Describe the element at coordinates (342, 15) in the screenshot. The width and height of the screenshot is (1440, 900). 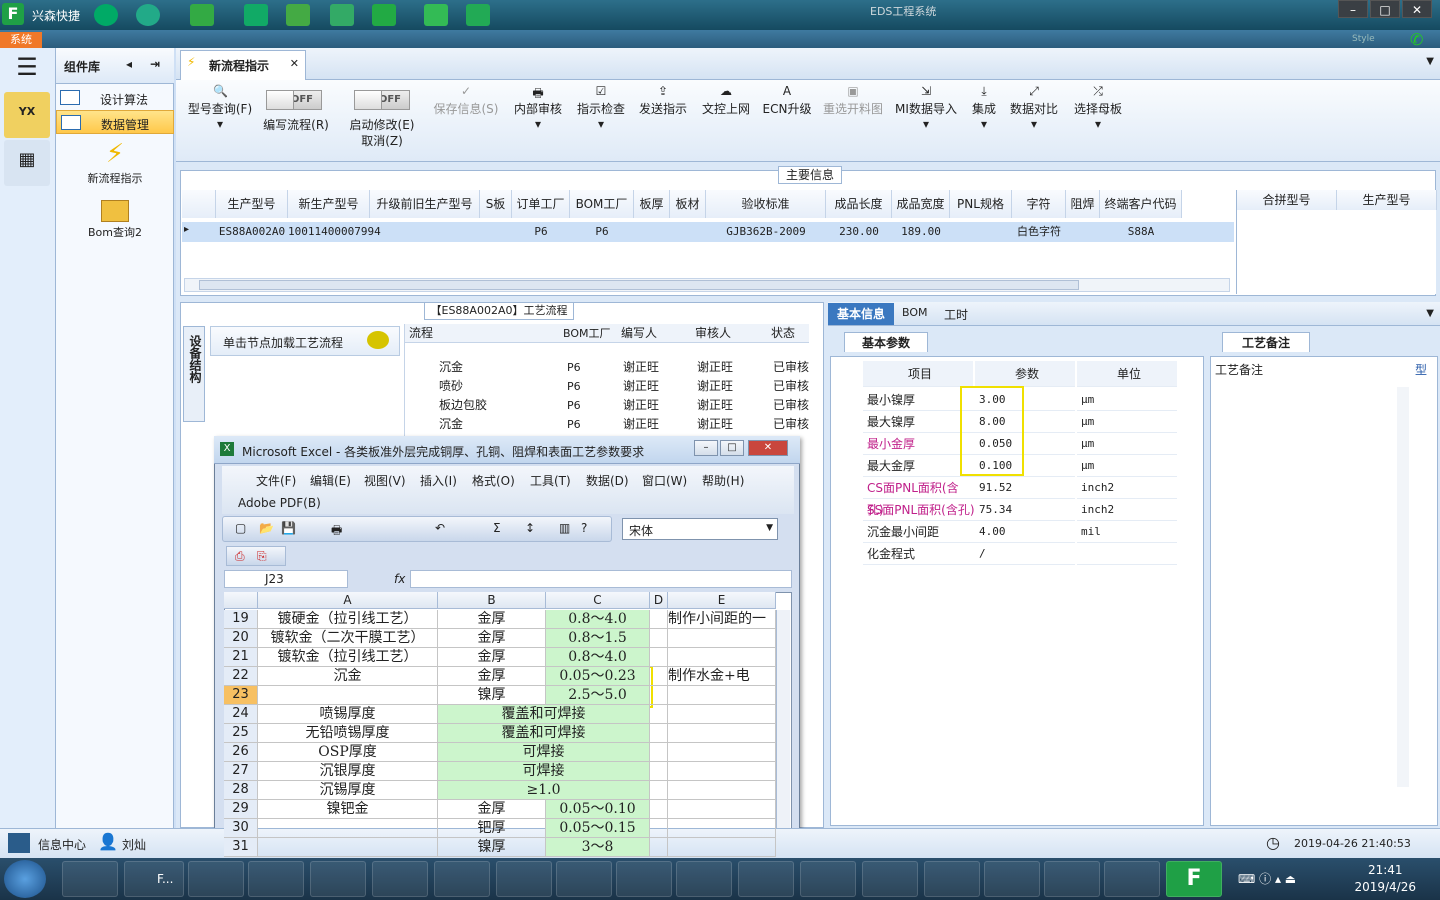
I see `copy-icon` at that location.